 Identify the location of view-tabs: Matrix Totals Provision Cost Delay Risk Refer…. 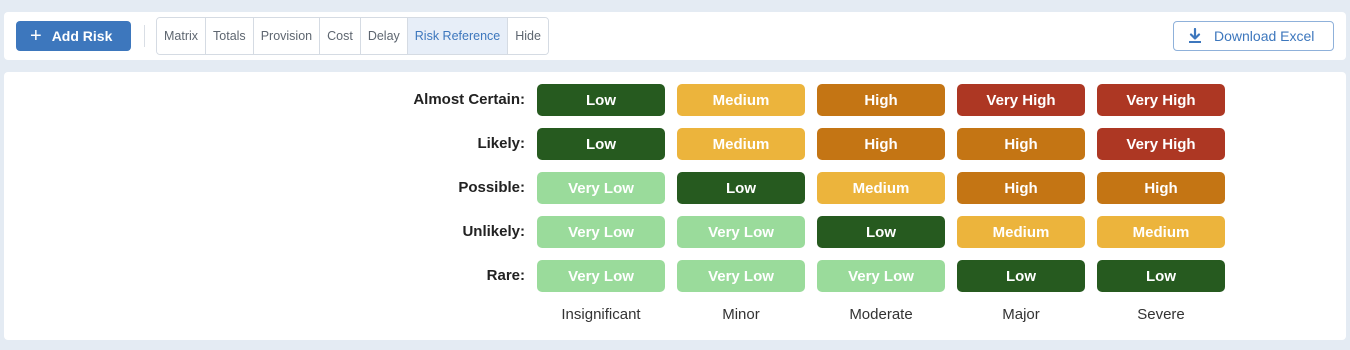
(352, 36).